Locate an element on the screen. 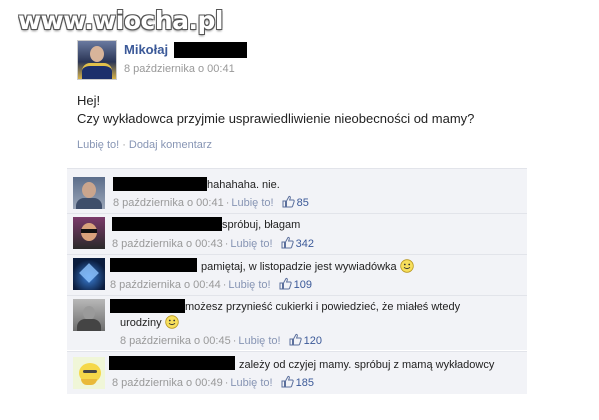 The height and width of the screenshot is (420, 599). comment-5-like-link: Lubię to! is located at coordinates (251, 383).